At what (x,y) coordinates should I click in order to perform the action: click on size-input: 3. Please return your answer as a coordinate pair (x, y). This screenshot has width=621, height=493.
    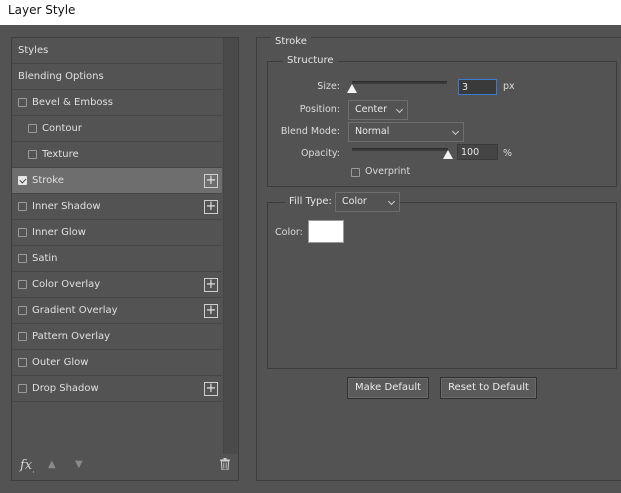
    Looking at the image, I should click on (477, 87).